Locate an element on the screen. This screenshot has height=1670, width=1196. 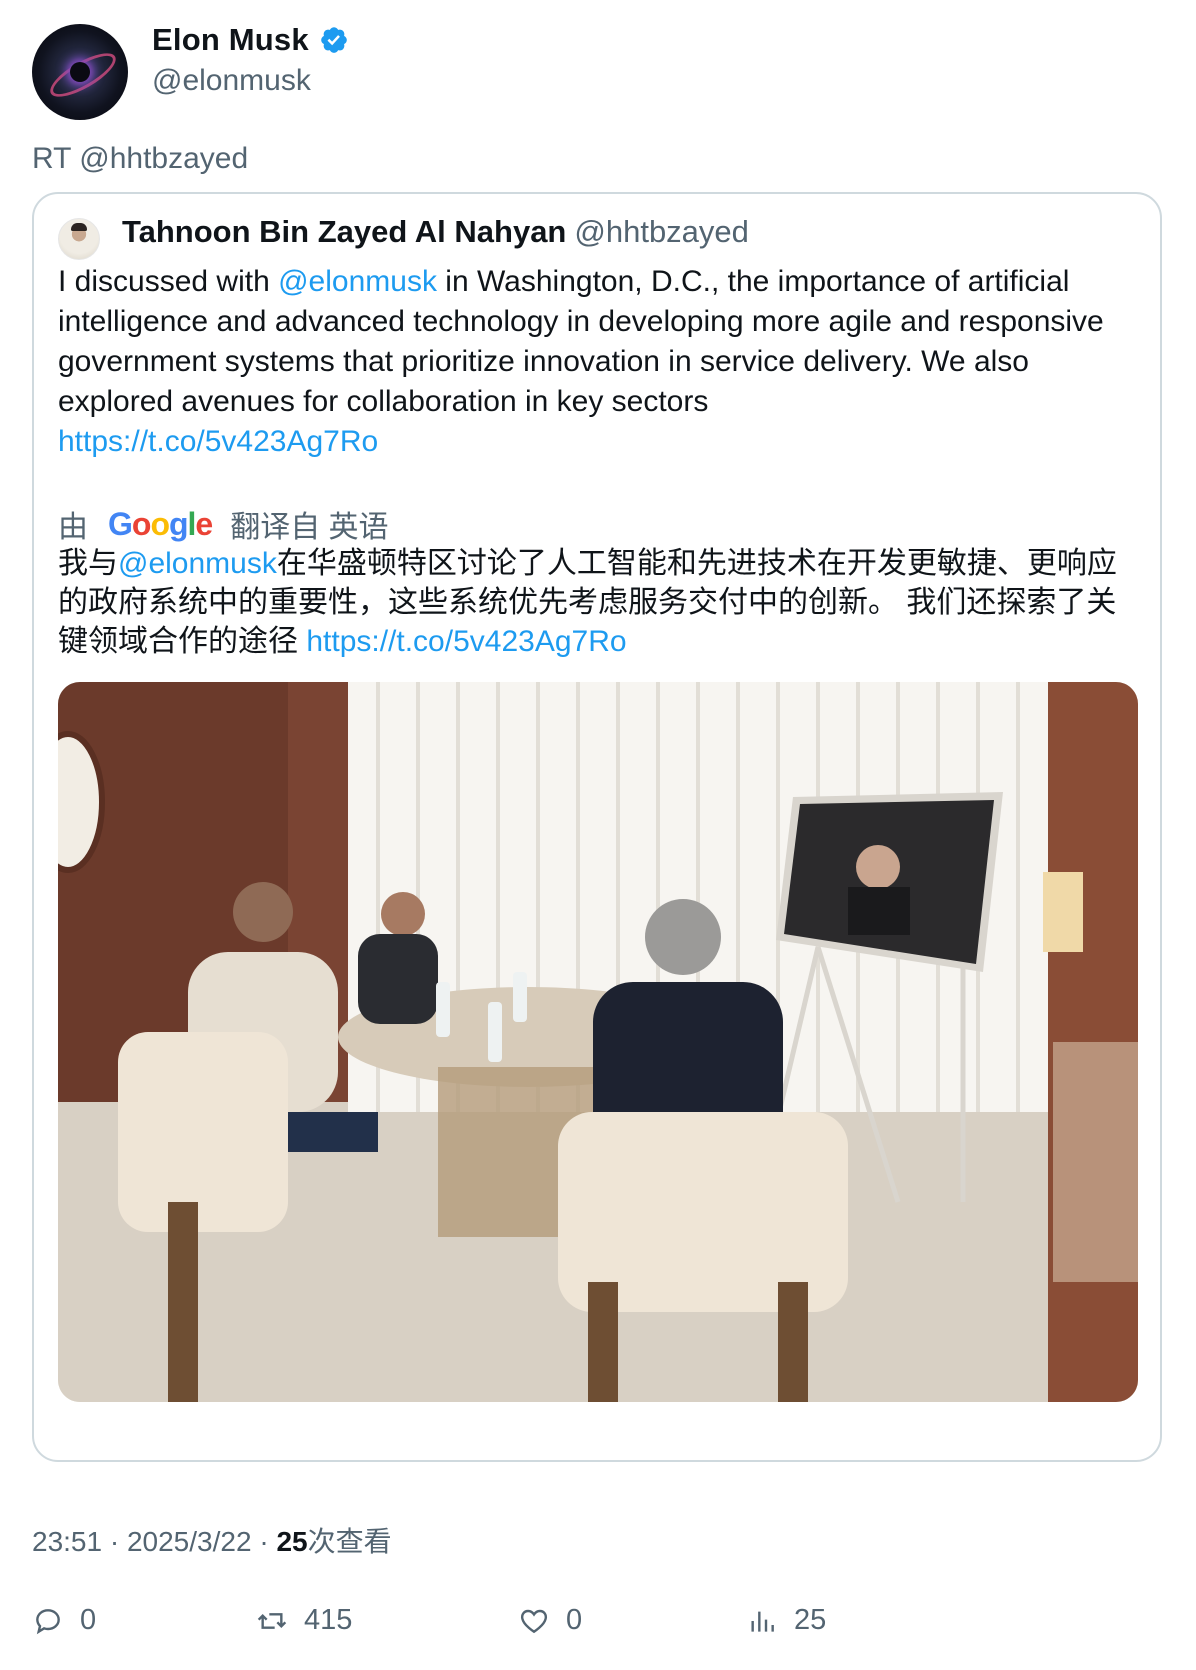
like-button: 0 is located at coordinates (550, 1620).